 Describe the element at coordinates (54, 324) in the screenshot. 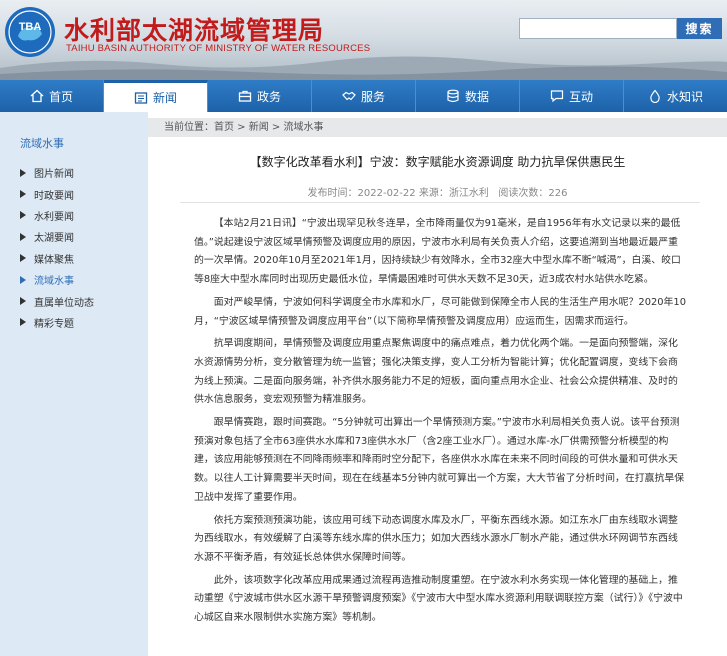

I see `sidebar-item-label: 精彩专题` at that location.